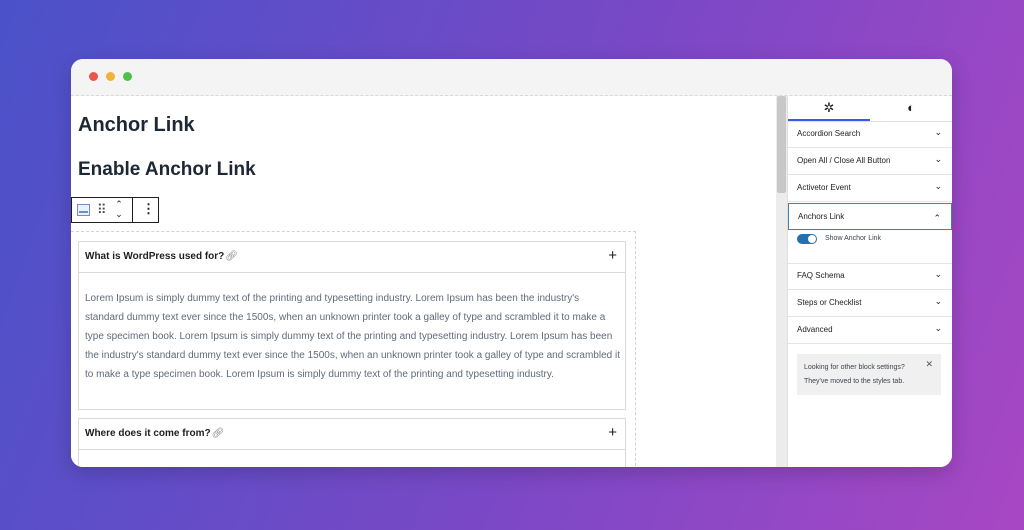 This screenshot has height=530, width=1024. What do you see at coordinates (511, 77) in the screenshot?
I see `window-titlebar` at bounding box center [511, 77].